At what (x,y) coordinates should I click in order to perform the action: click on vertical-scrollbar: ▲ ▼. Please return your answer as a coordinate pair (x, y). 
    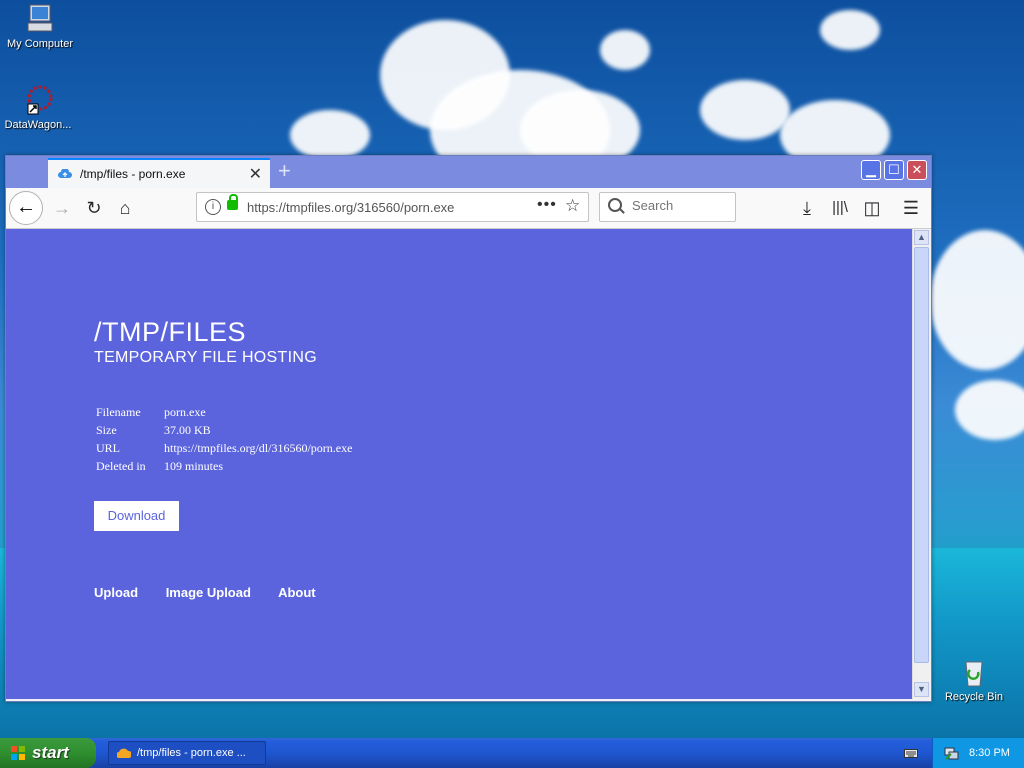
    Looking at the image, I should click on (921, 464).